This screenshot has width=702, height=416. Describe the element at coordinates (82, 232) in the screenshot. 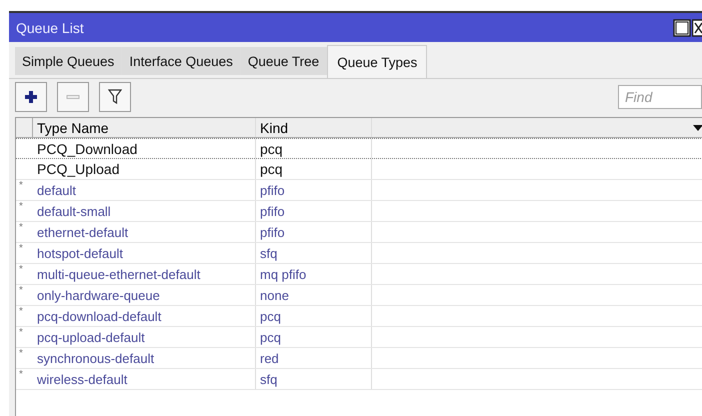

I see `type-name-cell: ethernet-default` at that location.